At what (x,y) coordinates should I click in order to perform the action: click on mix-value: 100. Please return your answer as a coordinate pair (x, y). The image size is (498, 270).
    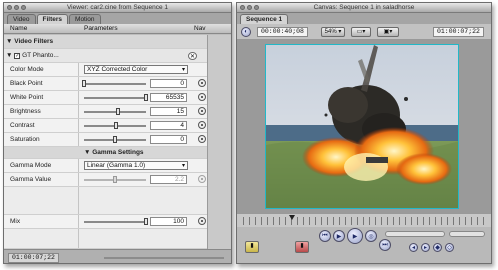
    Looking at the image, I should click on (168, 221).